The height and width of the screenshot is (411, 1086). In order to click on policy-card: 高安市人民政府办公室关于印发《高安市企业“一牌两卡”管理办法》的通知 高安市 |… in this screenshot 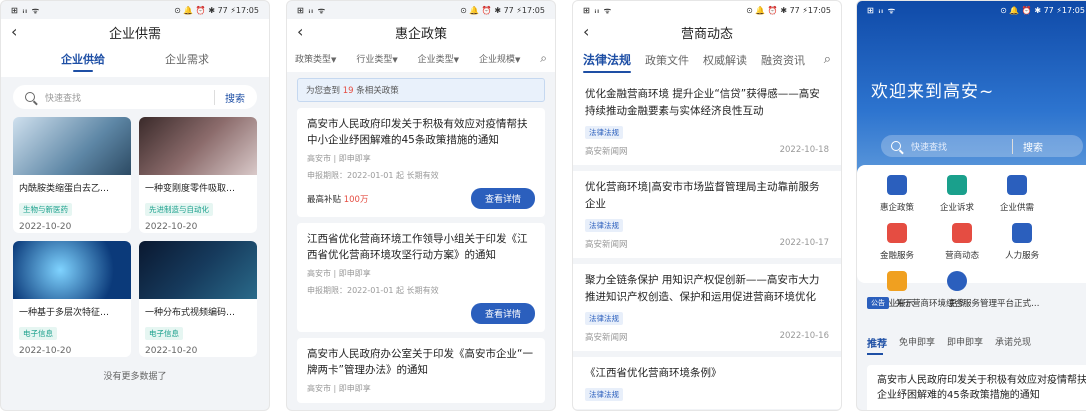, I will do `click(421, 370)`.